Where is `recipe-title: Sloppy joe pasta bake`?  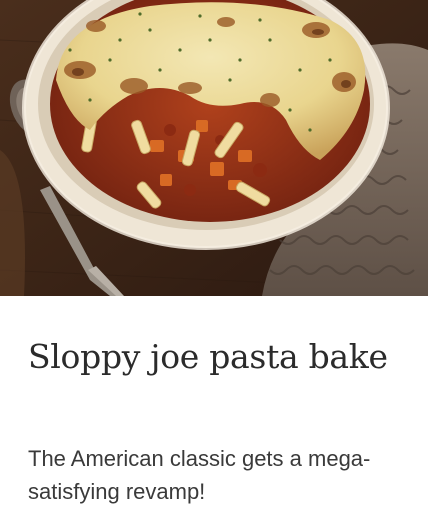 recipe-title: Sloppy joe pasta bake is located at coordinates (218, 357).